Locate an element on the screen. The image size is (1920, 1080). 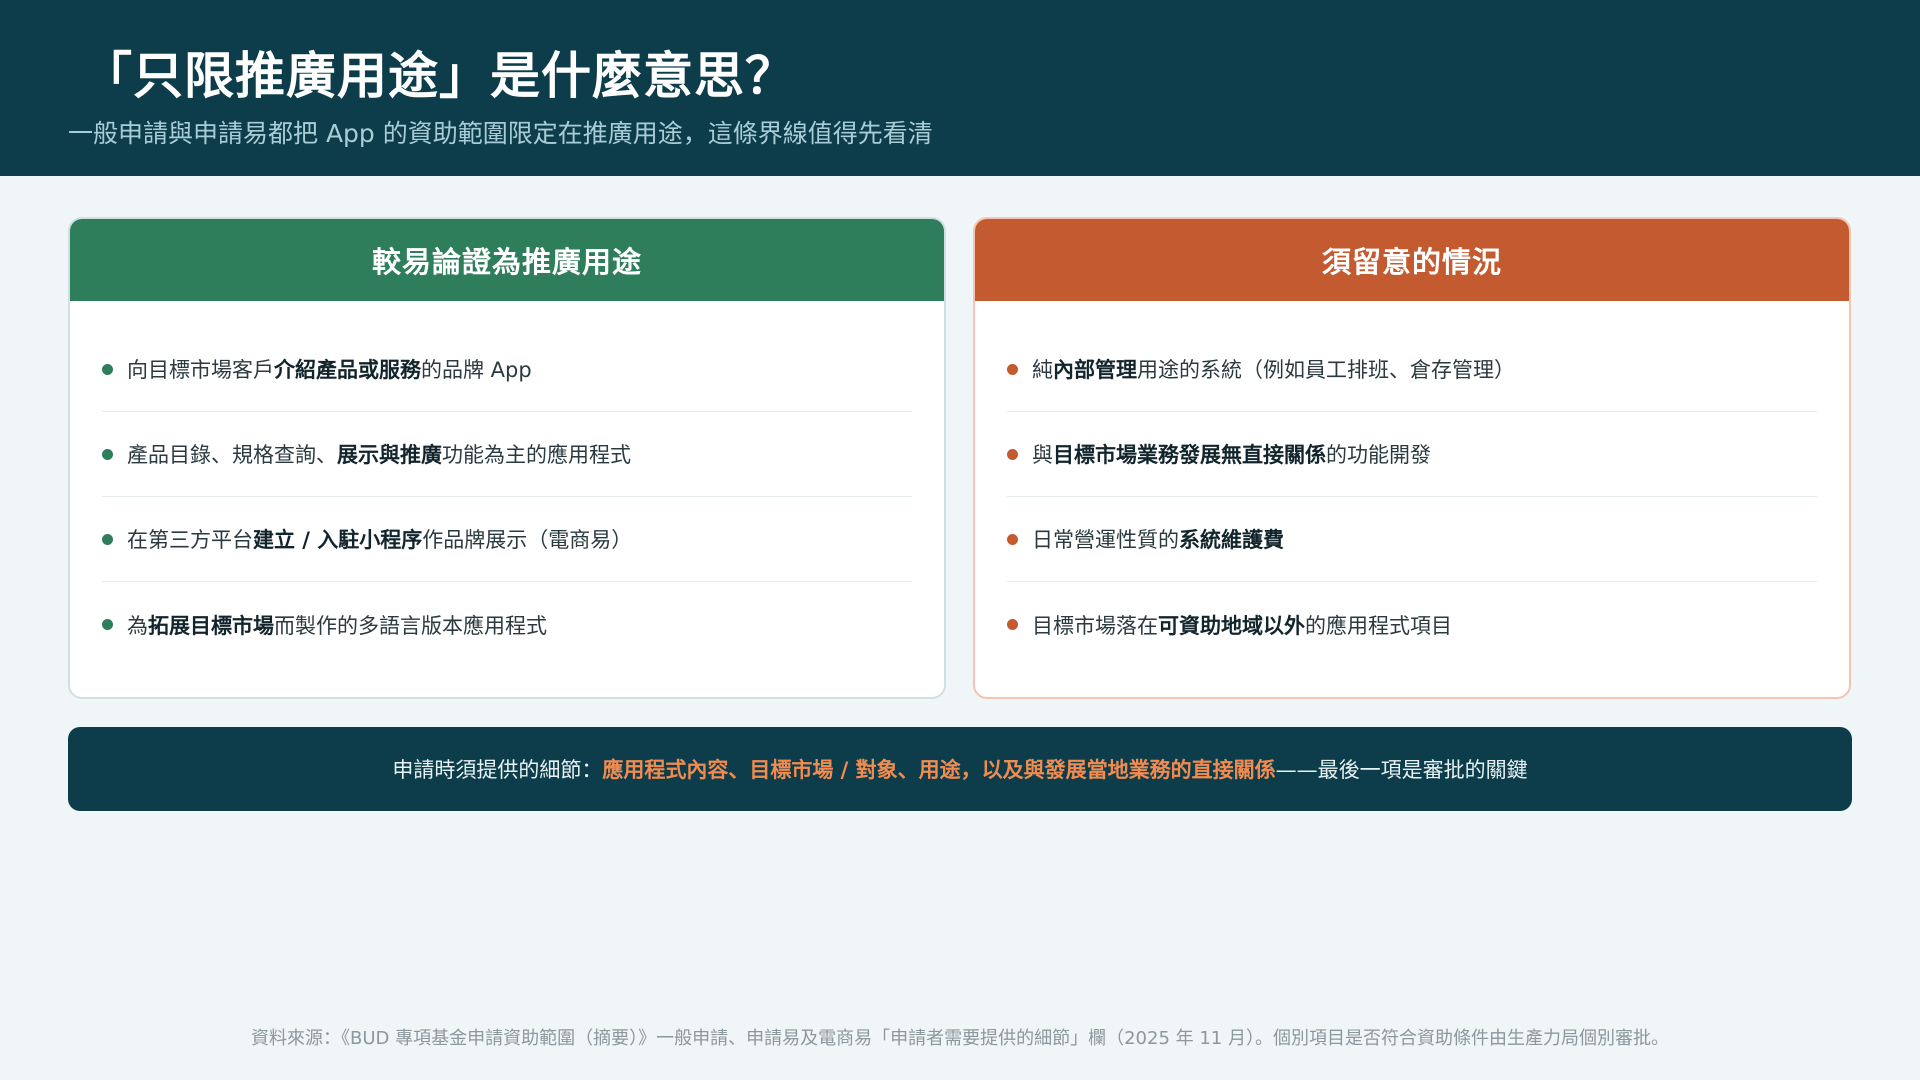
page-subtitle: 一般申請與申請易都把 App 的資助範圍限定在推廣用途，這條界線值得先看清 is located at coordinates (500, 133).